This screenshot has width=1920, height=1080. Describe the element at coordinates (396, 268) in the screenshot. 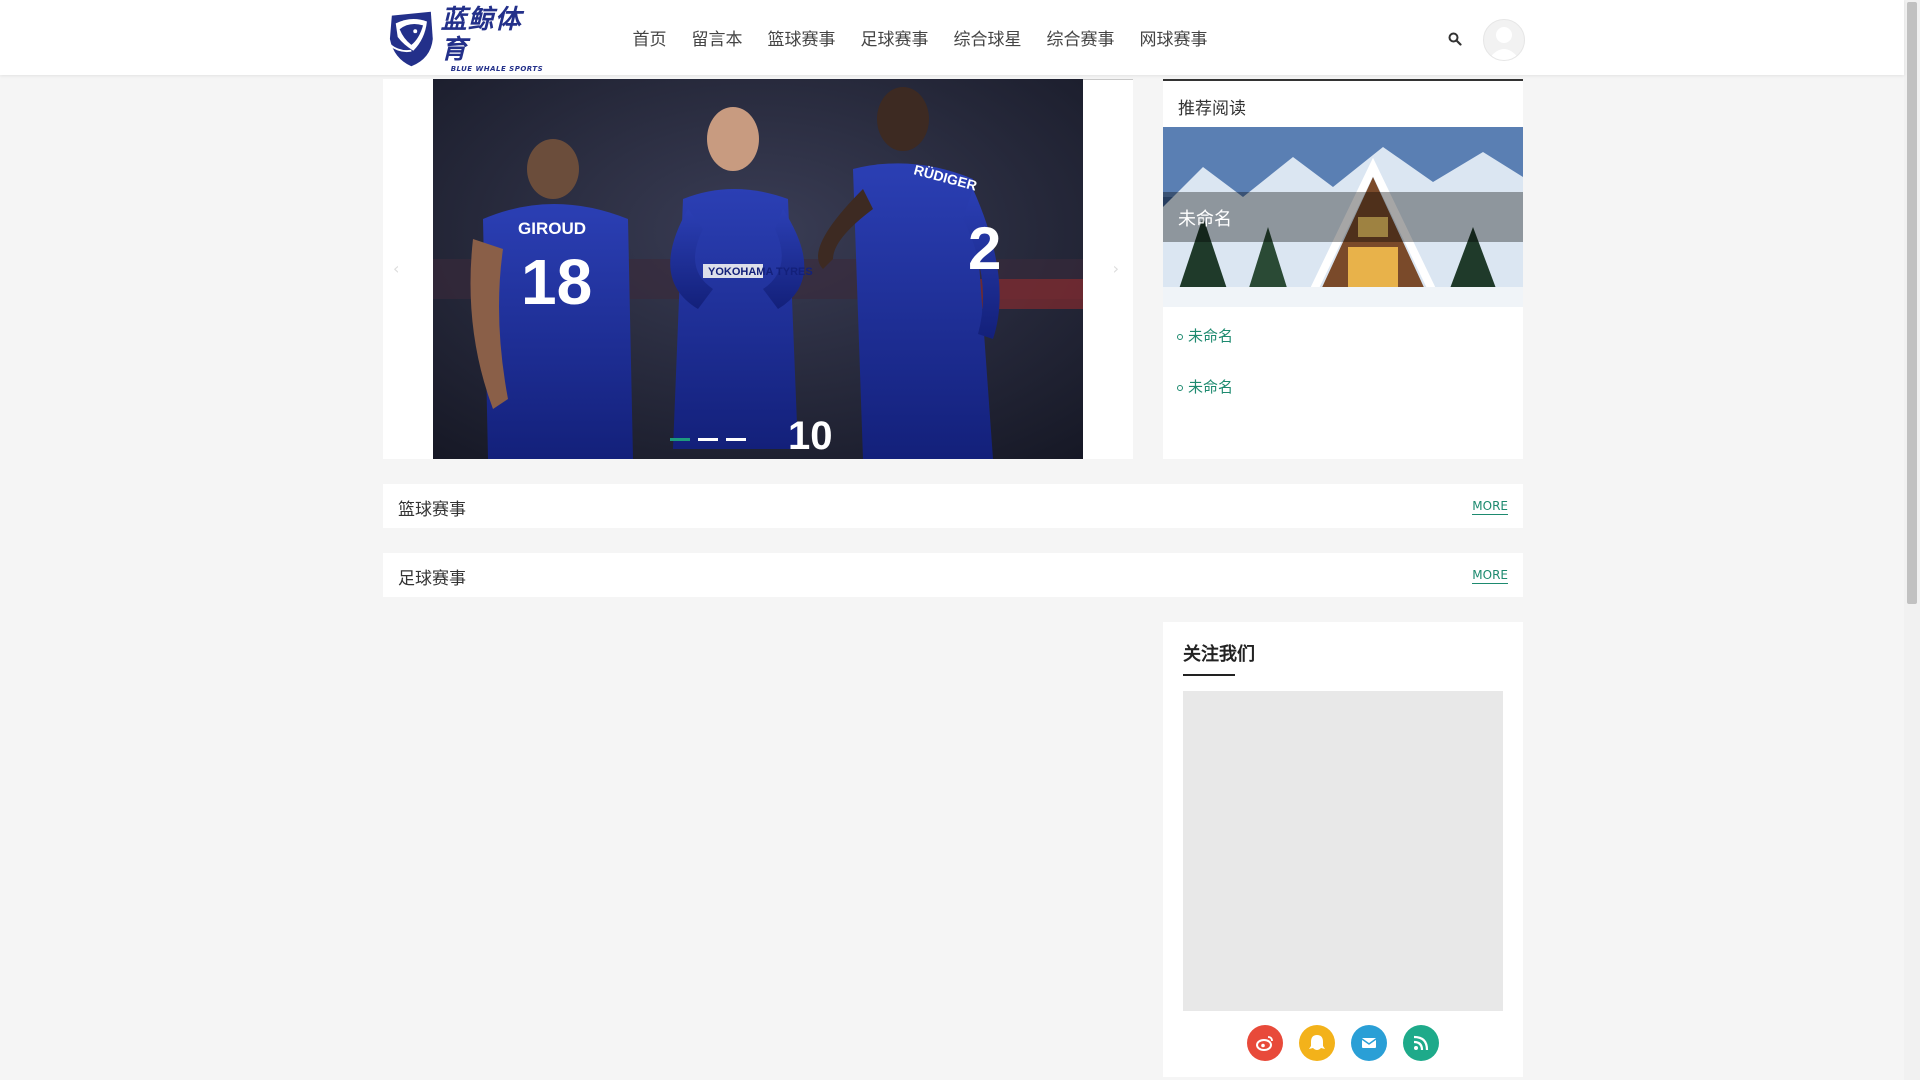

I see `carousel-prev-button: ‹` at that location.